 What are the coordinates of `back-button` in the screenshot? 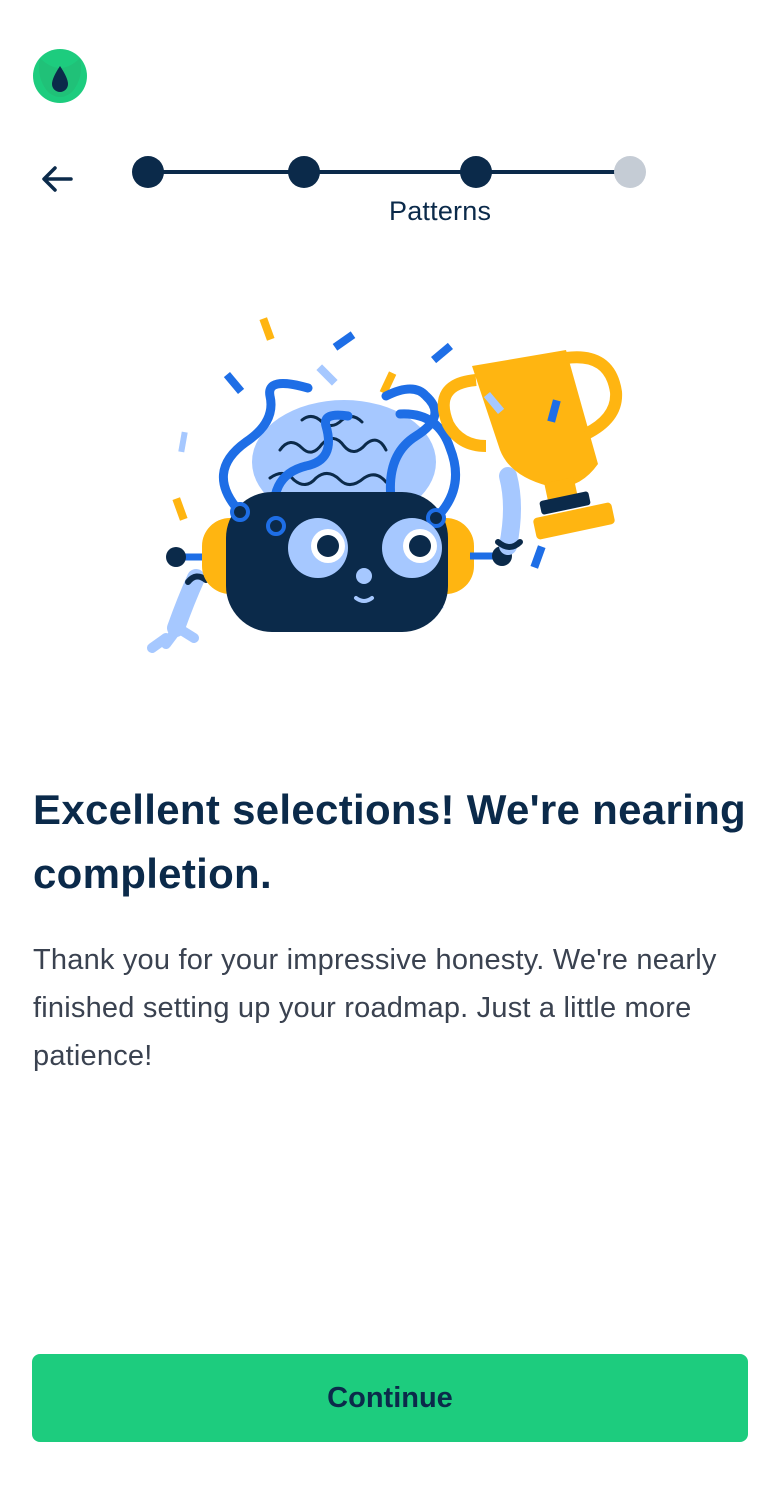 It's located at (57, 179).